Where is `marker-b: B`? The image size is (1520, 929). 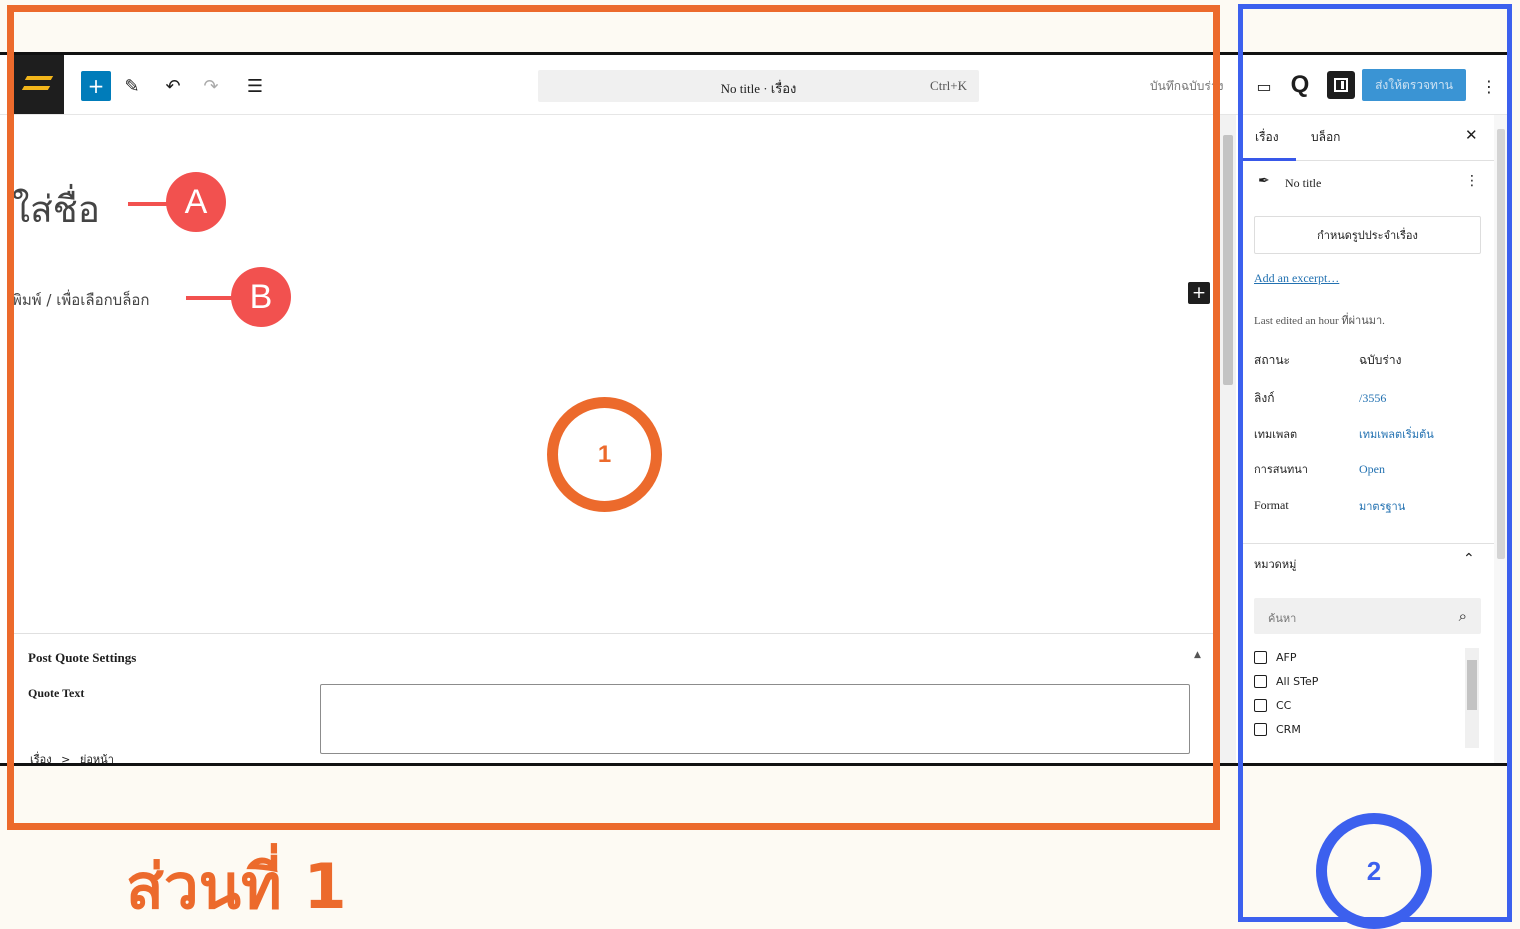 marker-b: B is located at coordinates (261, 297).